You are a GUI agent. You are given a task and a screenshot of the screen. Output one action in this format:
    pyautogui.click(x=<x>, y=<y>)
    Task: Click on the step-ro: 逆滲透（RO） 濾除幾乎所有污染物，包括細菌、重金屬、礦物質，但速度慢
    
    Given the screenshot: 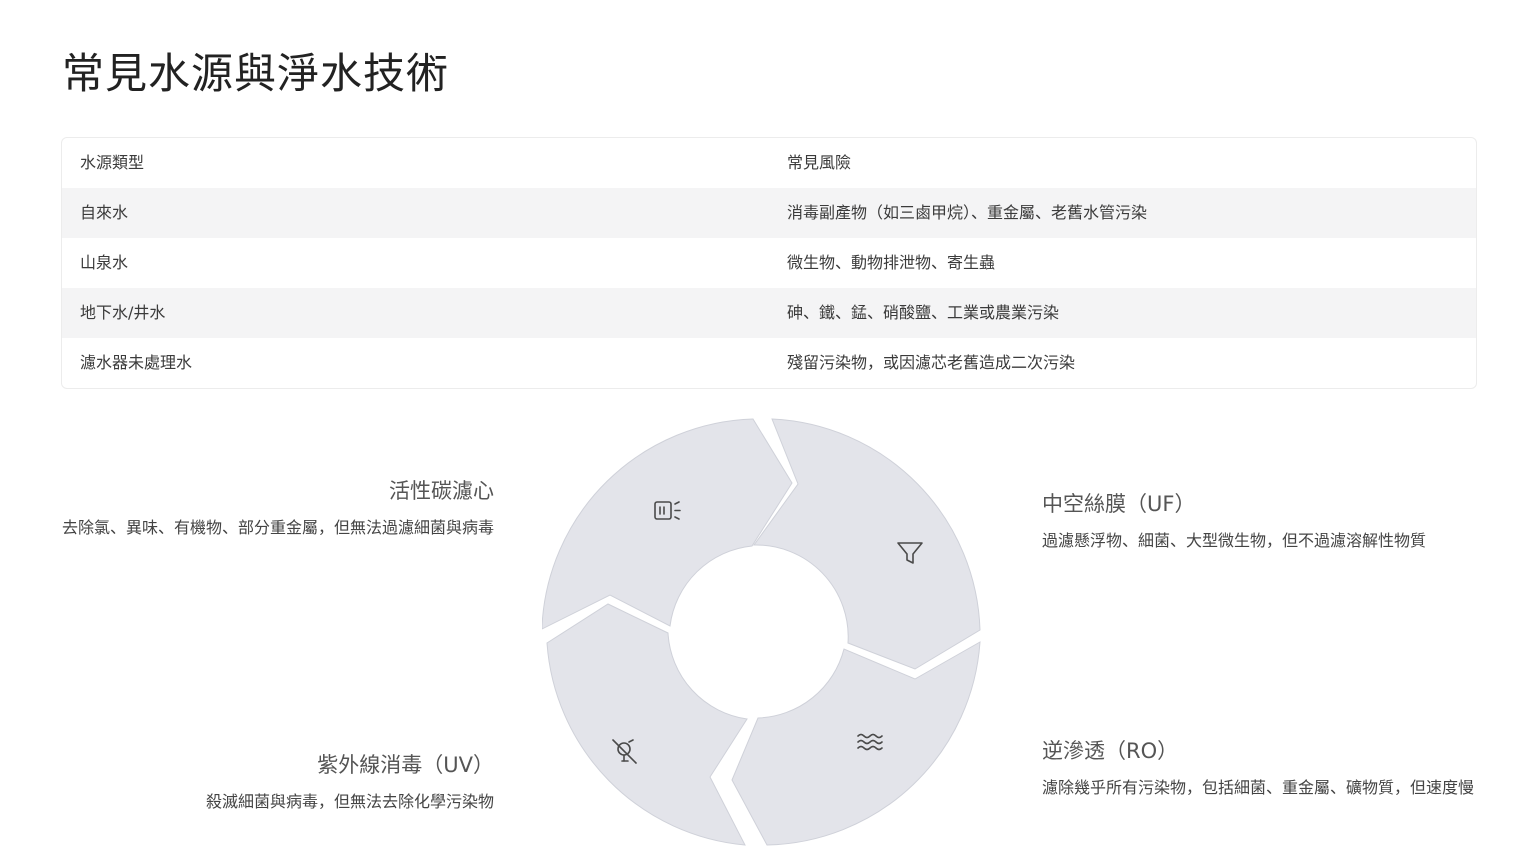 What is the action you would take?
    pyautogui.click(x=1259, y=769)
    